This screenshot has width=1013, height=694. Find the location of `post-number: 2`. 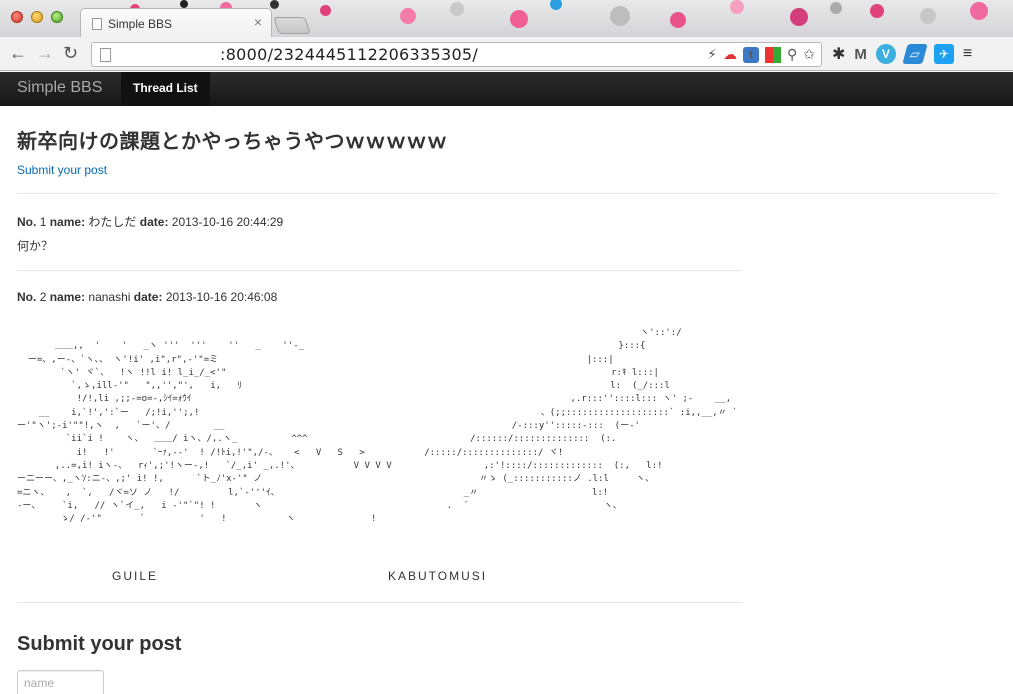

post-number: 2 is located at coordinates (43, 297).